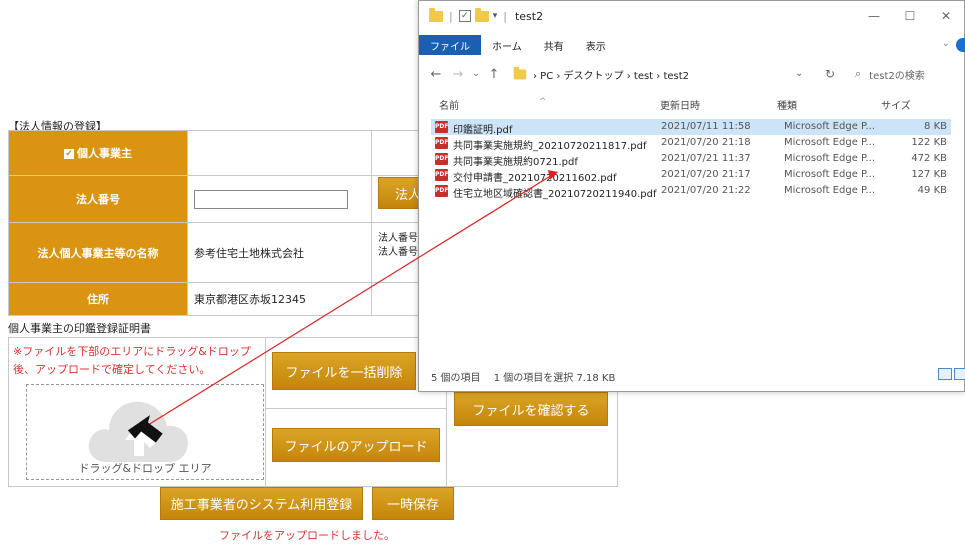 Image resolution: width=965 pixels, height=546 pixels. I want to click on search-input: ⌕ test2の検索, so click(903, 74).